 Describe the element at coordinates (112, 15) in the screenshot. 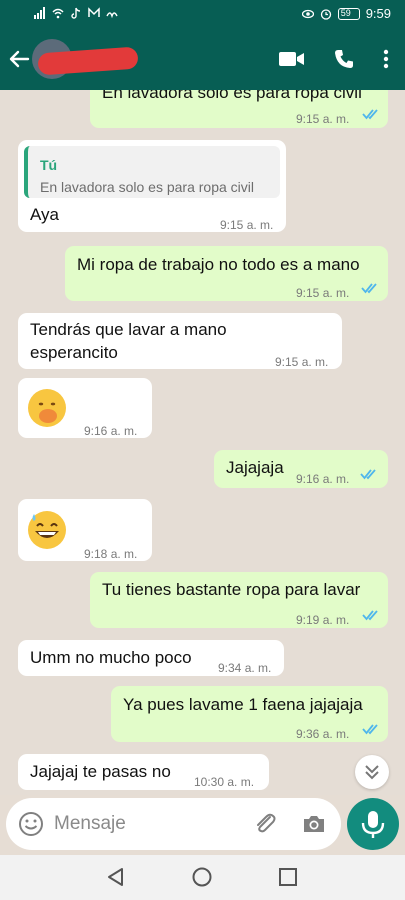

I see `app-notification-icon` at that location.